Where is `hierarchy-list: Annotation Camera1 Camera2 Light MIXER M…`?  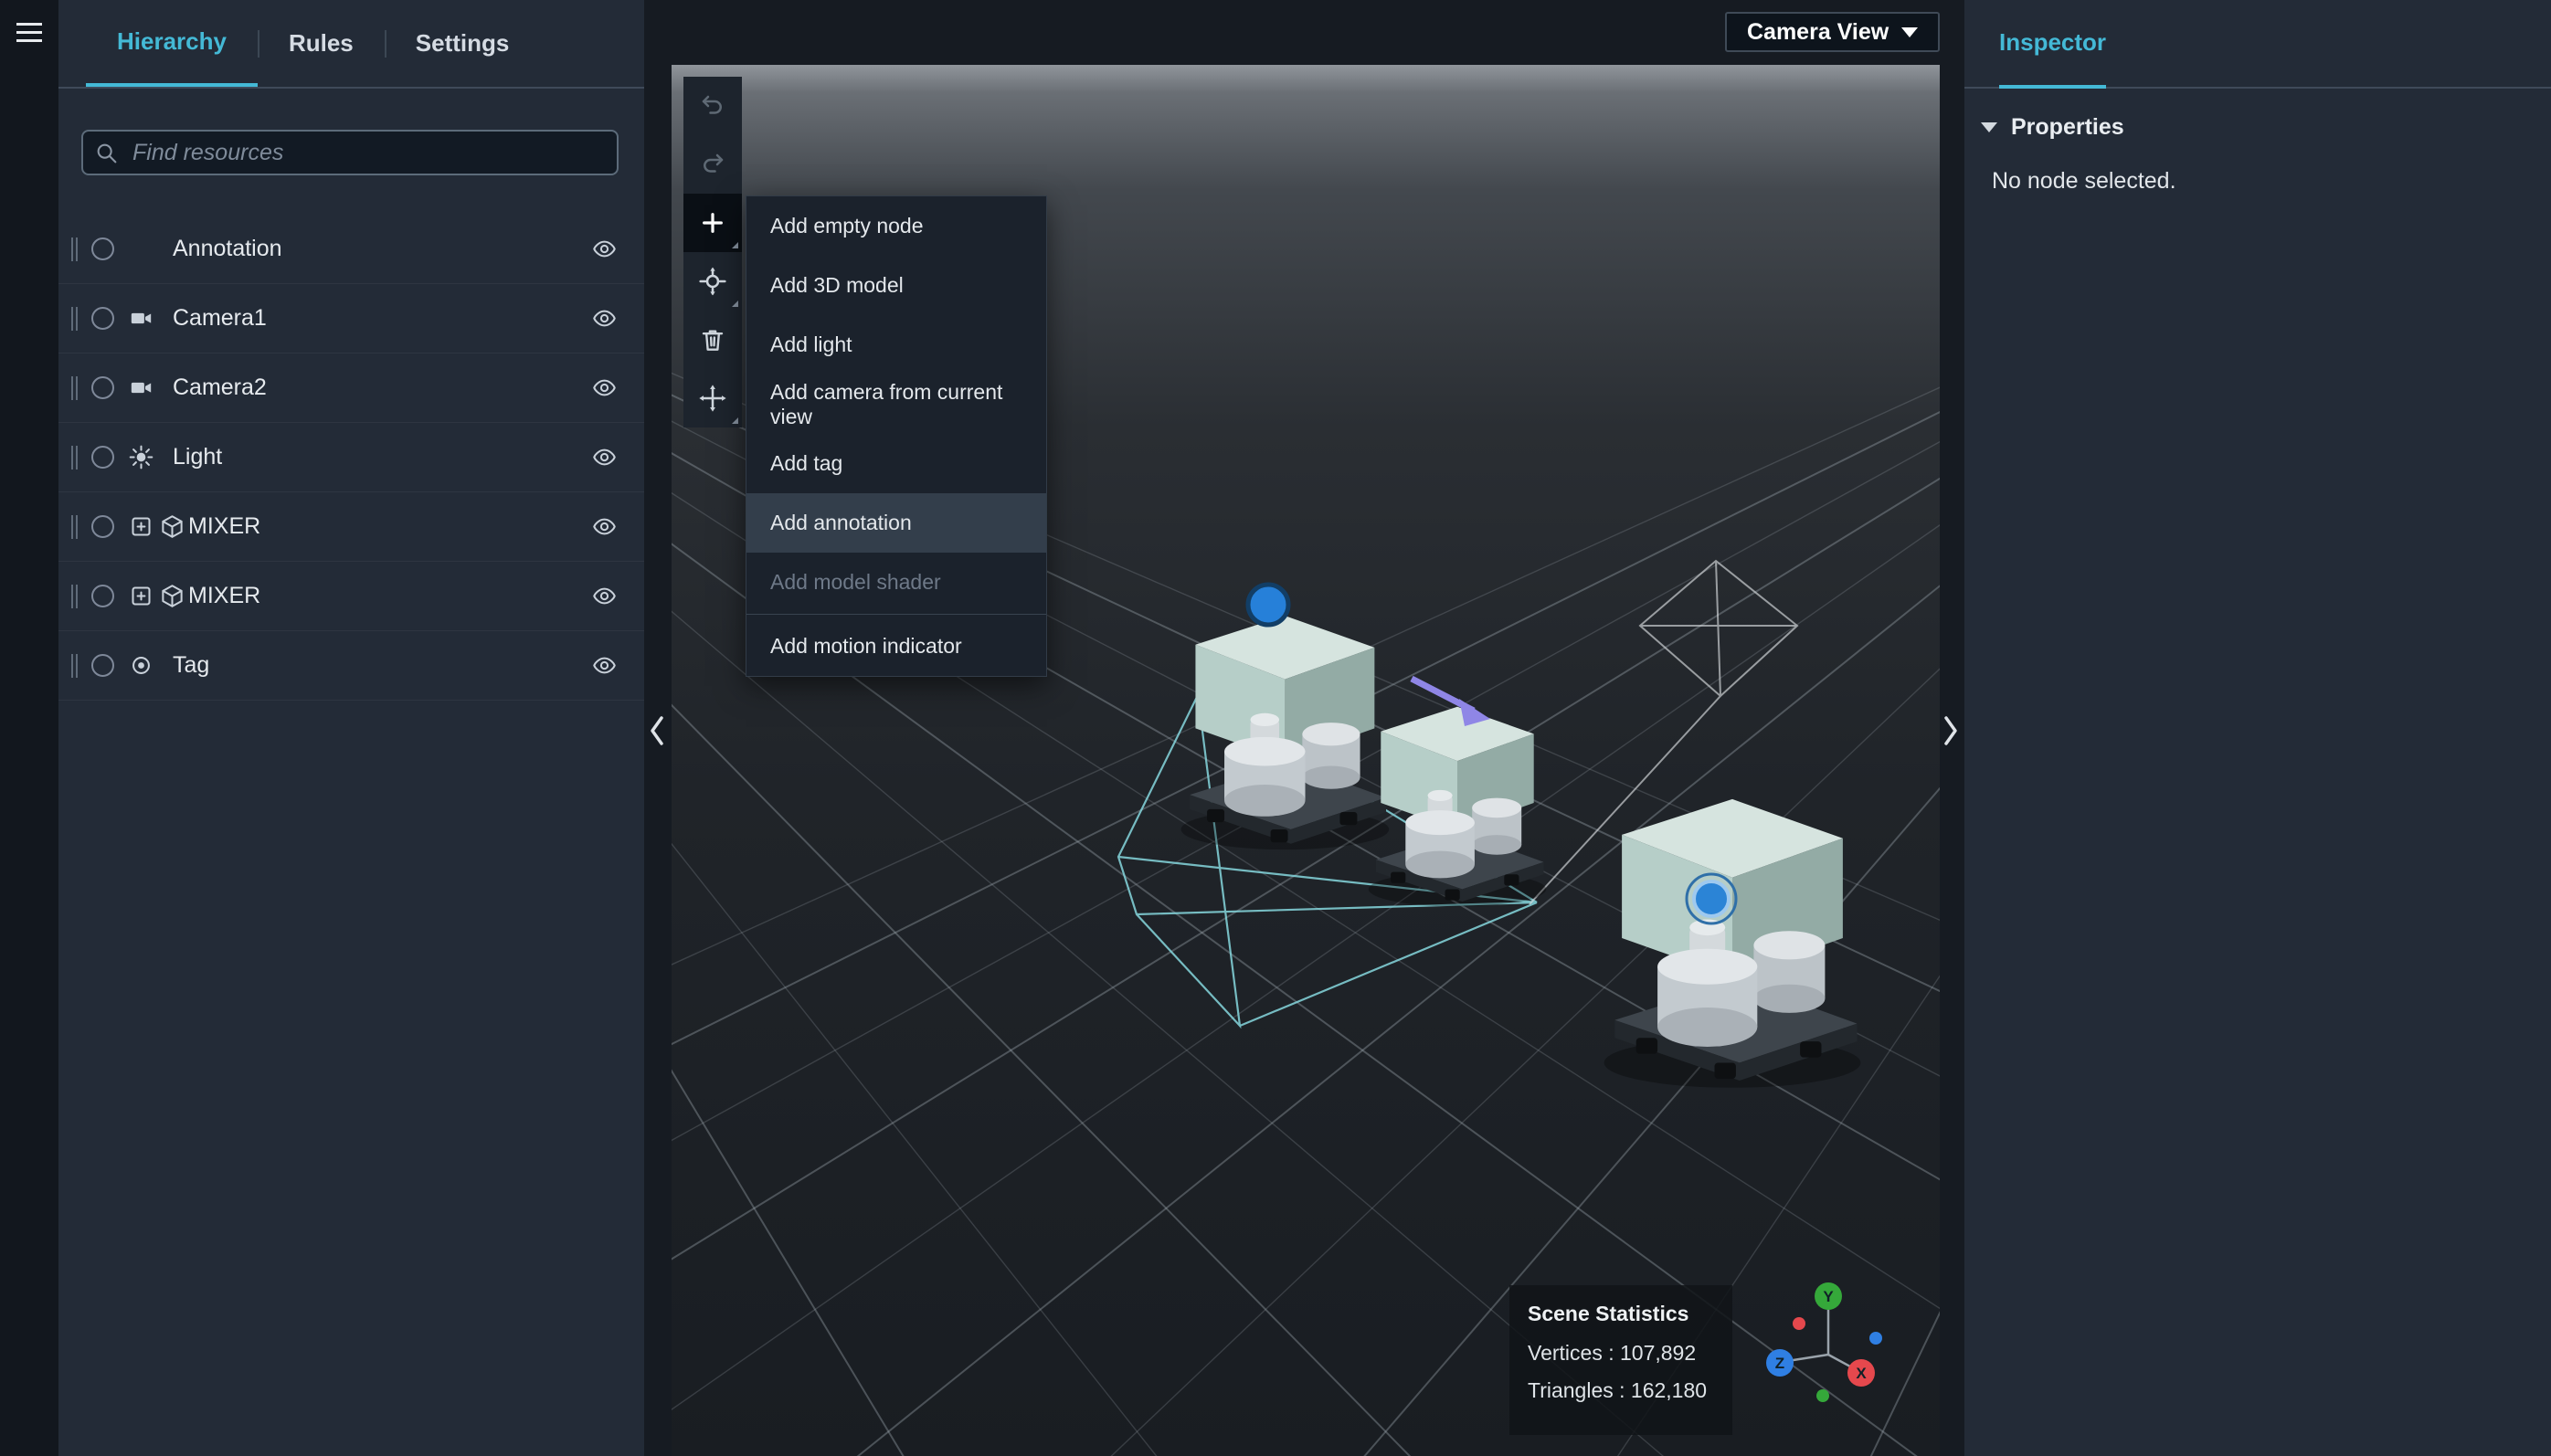
hierarchy-list: Annotation Camera1 Camera2 Light MIXER M… is located at coordinates (351, 458).